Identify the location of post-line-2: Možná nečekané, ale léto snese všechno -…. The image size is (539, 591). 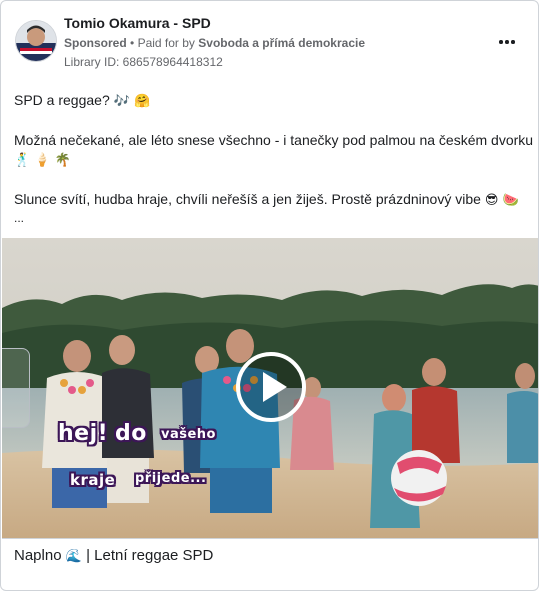
(273, 140).